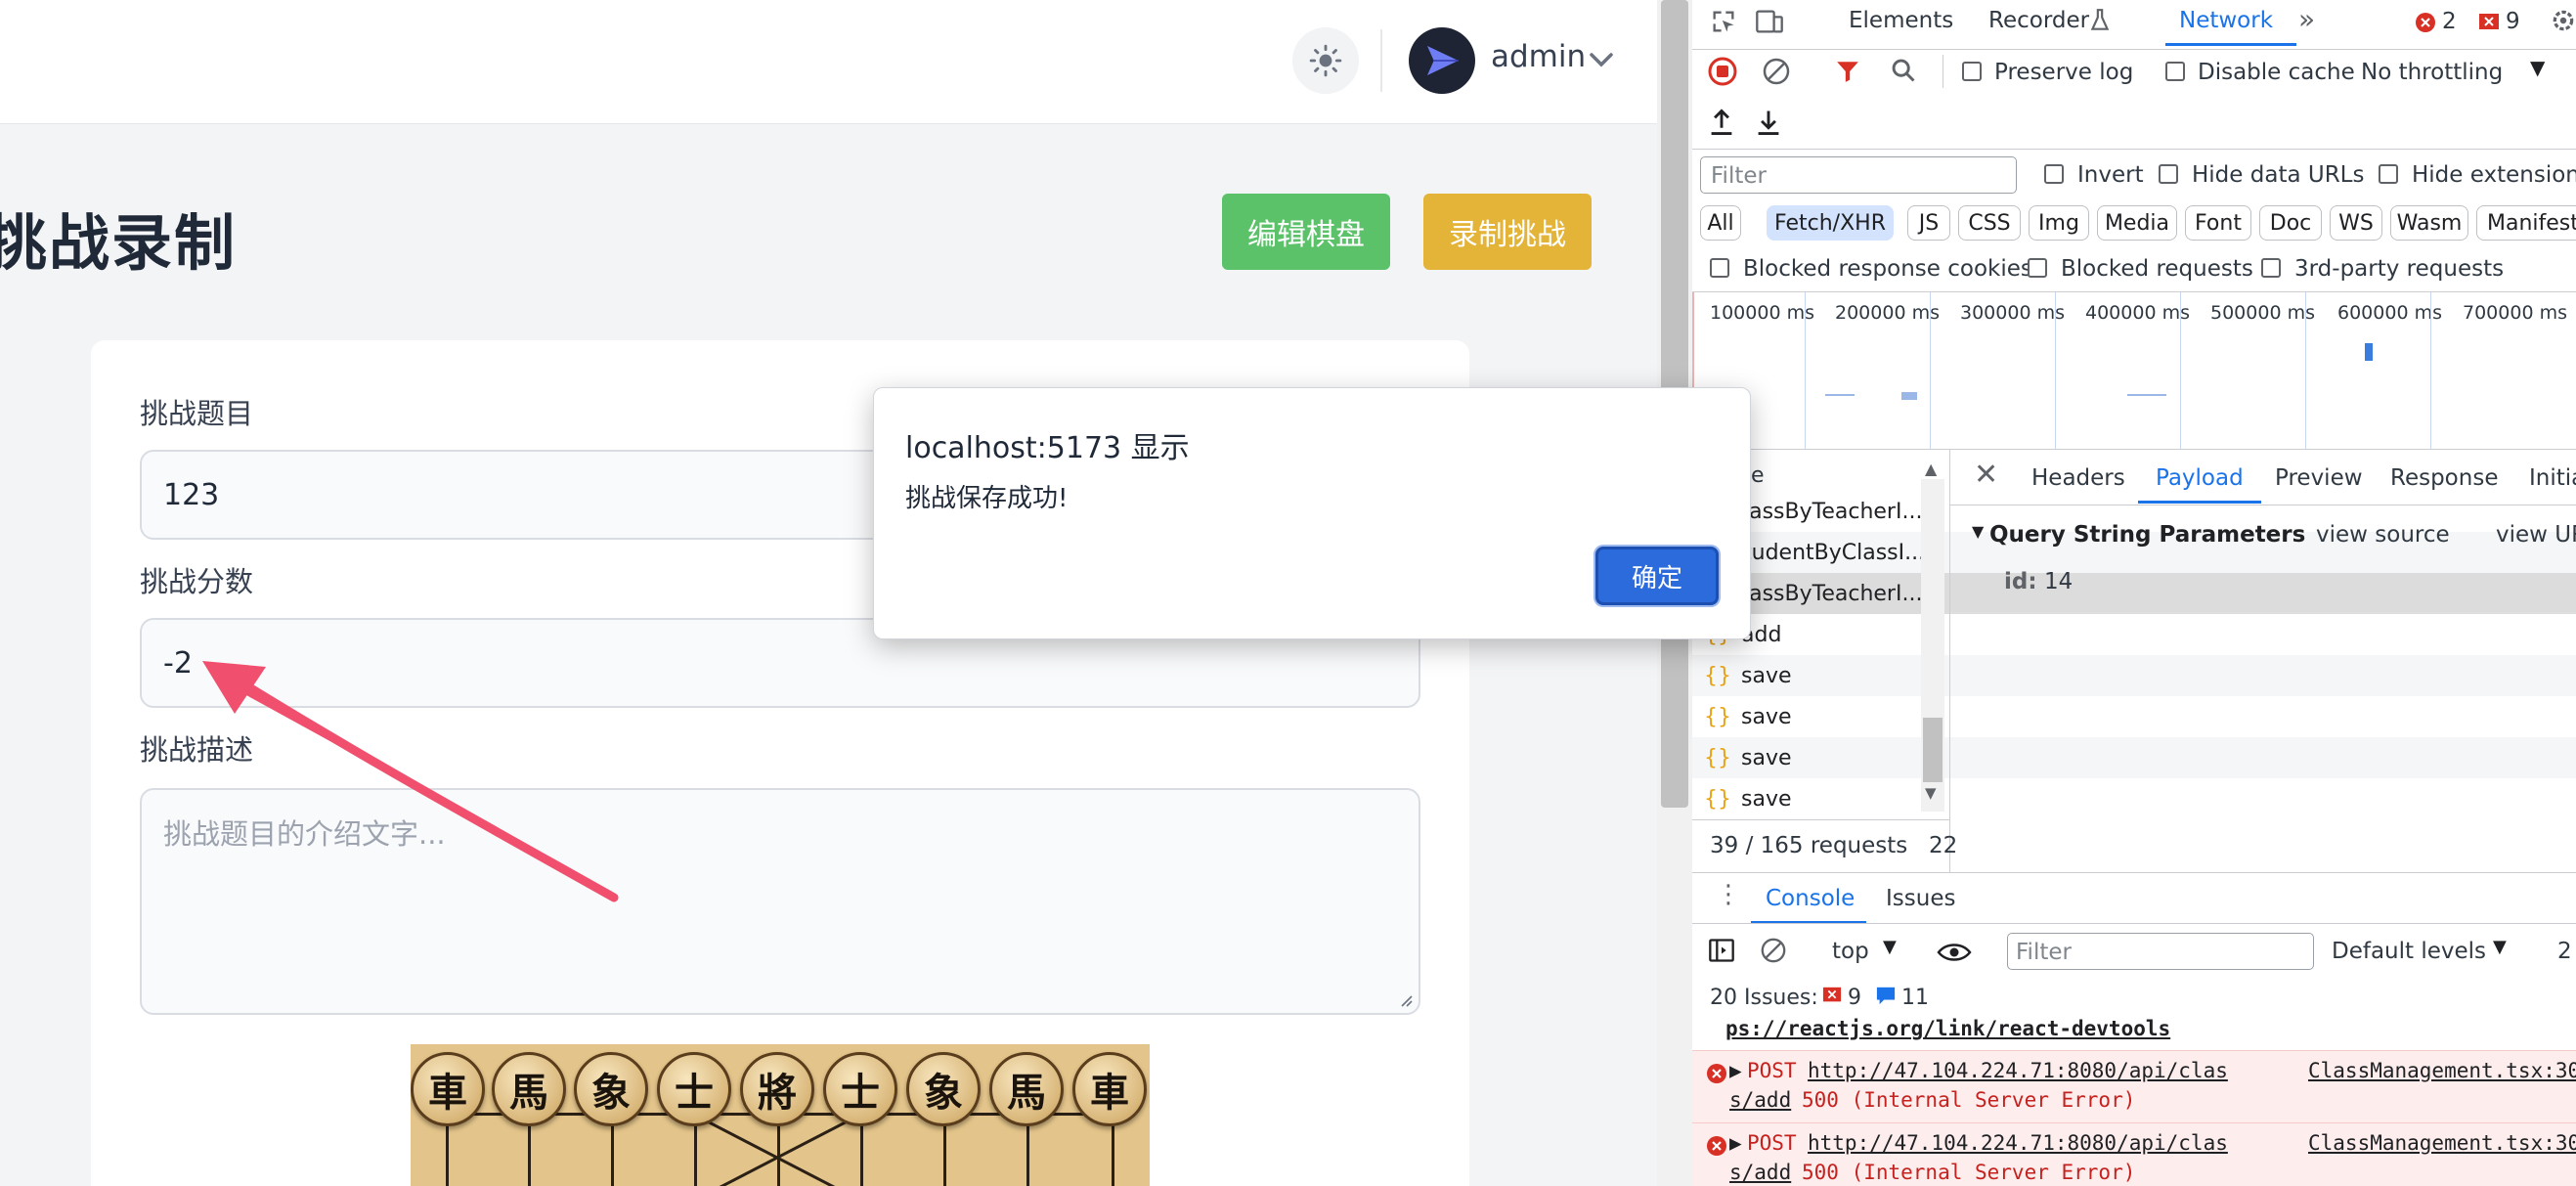 Image resolution: width=2576 pixels, height=1186 pixels. Describe the element at coordinates (2564, 20) in the screenshot. I see `gear-icon` at that location.